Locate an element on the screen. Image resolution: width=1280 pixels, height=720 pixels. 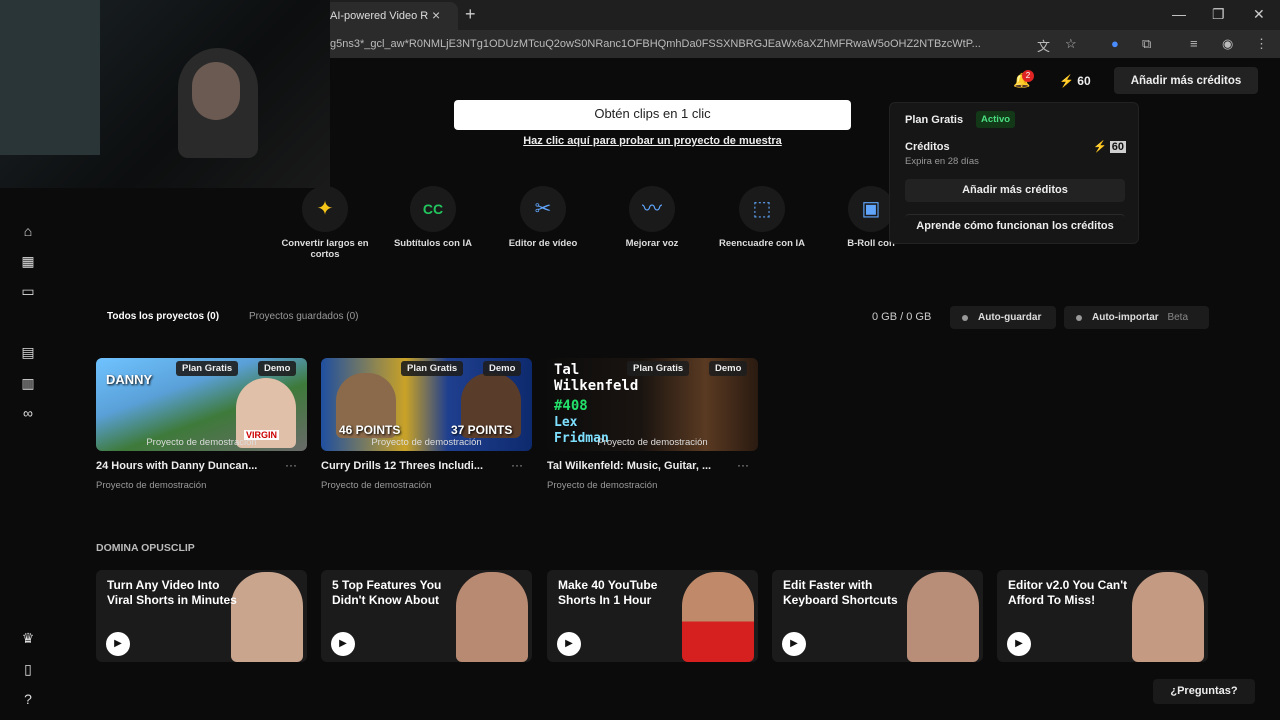
tool-label: Editor de vídeo is located at coordinates (543, 243).